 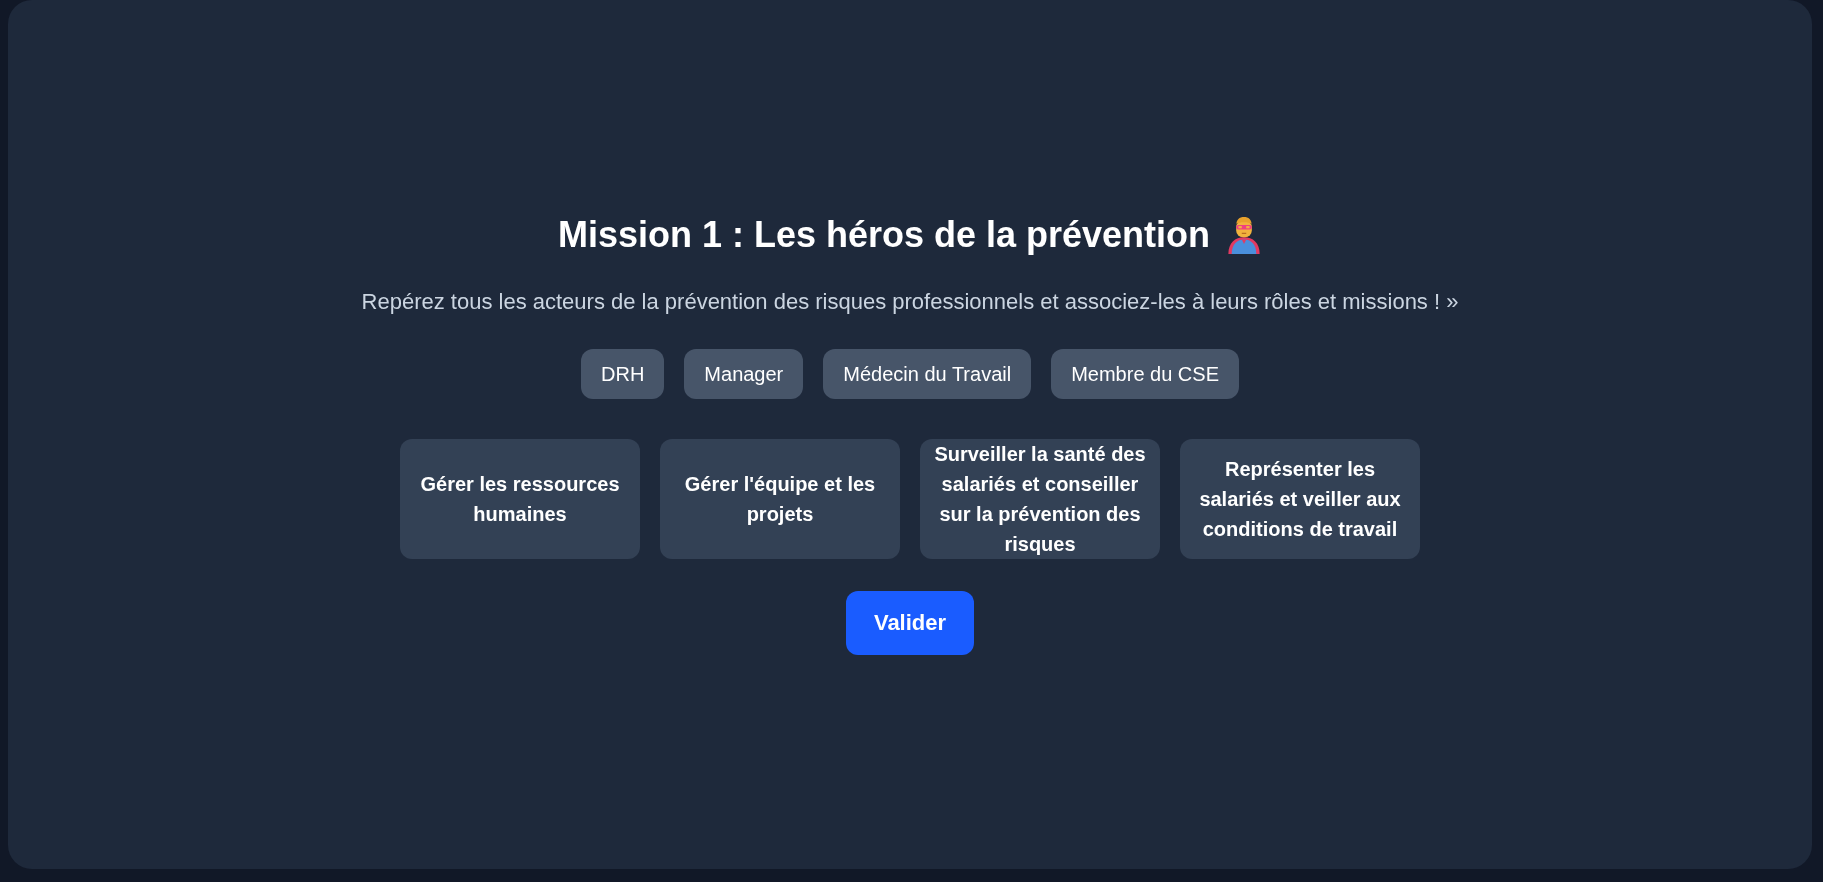 What do you see at coordinates (1040, 498) in the screenshot?
I see `mission-card: Surveiller la santé des salariés et conseiller sur la prévention des risques` at bounding box center [1040, 498].